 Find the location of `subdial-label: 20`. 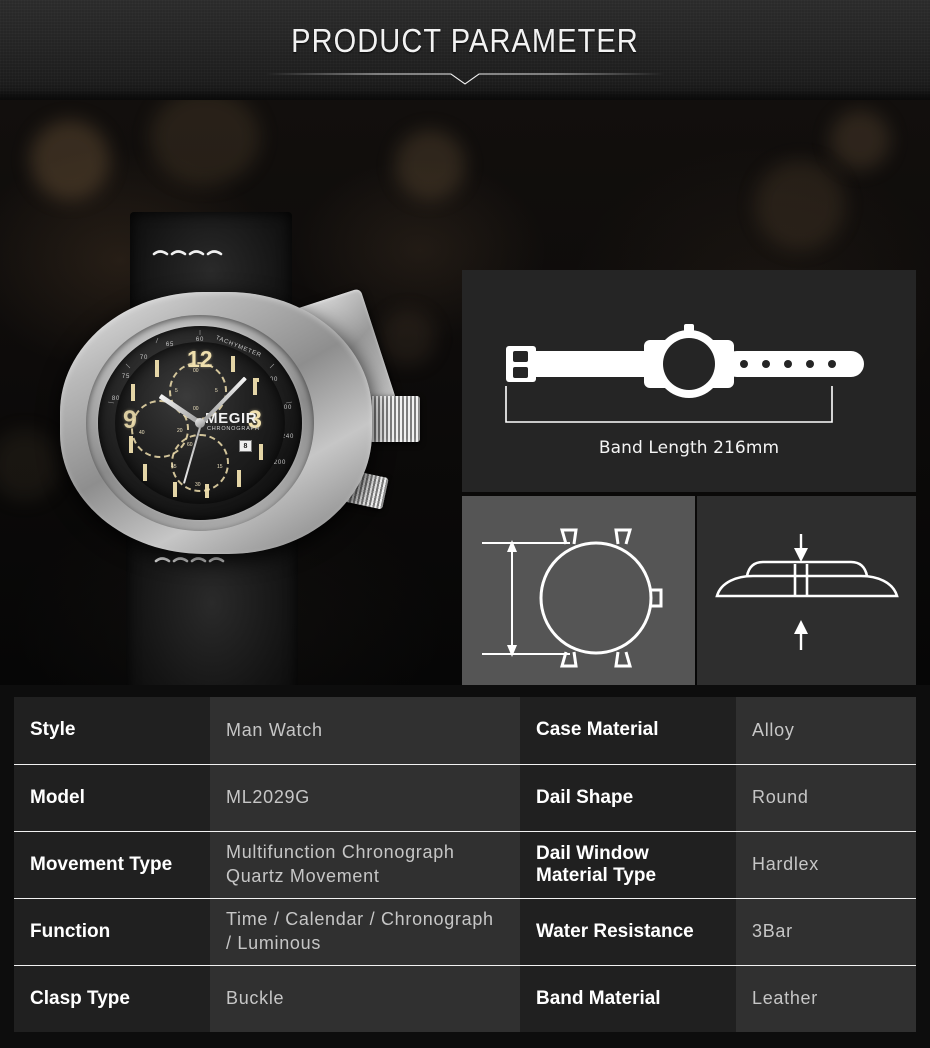

subdial-label: 20 is located at coordinates (180, 431).